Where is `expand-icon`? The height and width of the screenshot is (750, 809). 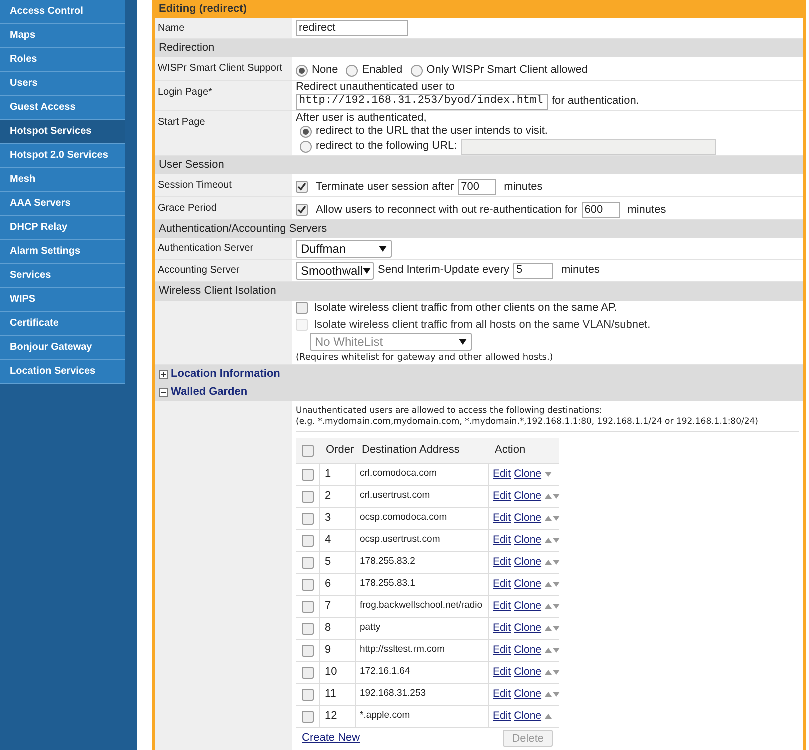 expand-icon is located at coordinates (163, 374).